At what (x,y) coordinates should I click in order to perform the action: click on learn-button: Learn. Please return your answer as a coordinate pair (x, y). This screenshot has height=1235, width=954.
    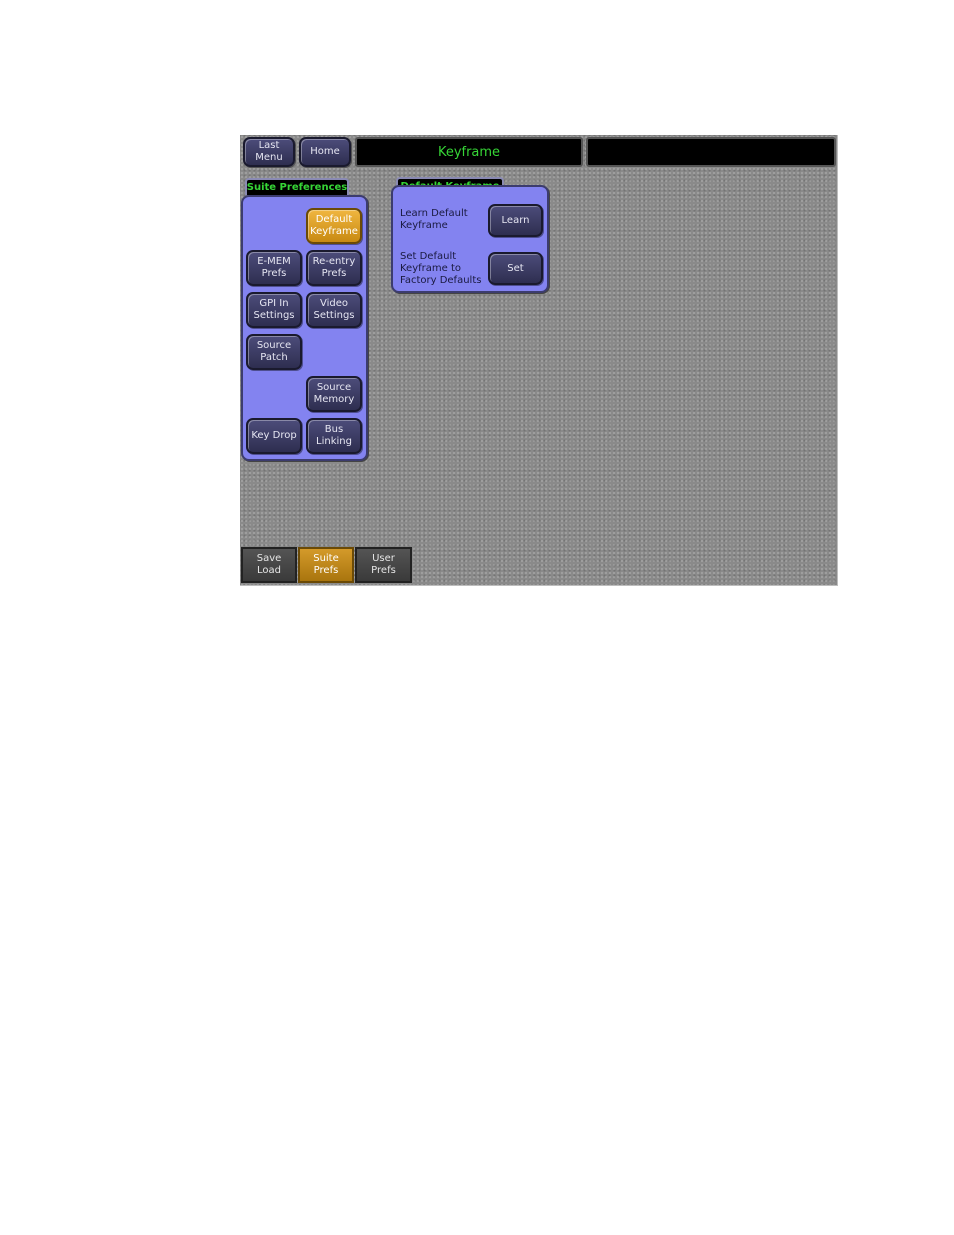
    Looking at the image, I should click on (515, 220).